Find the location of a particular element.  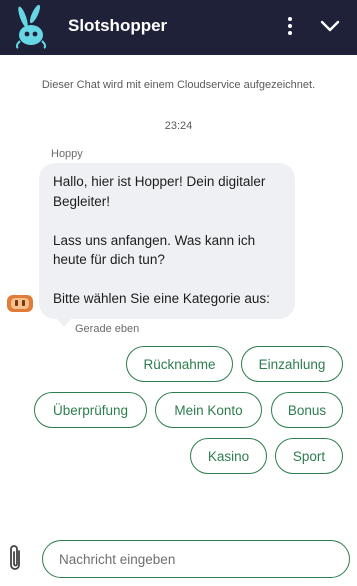

quick-reply-sport: Sport is located at coordinates (309, 456).